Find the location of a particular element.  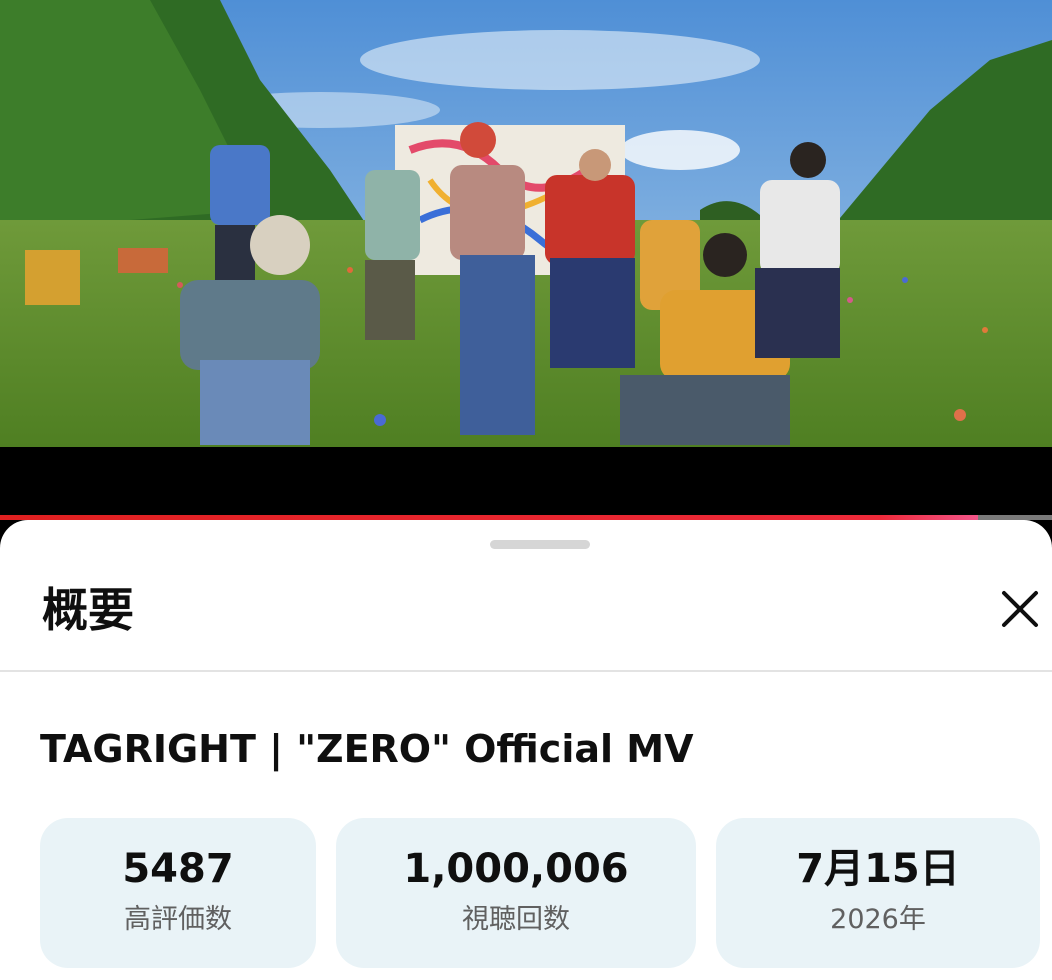

close-button is located at coordinates (1020, 609).